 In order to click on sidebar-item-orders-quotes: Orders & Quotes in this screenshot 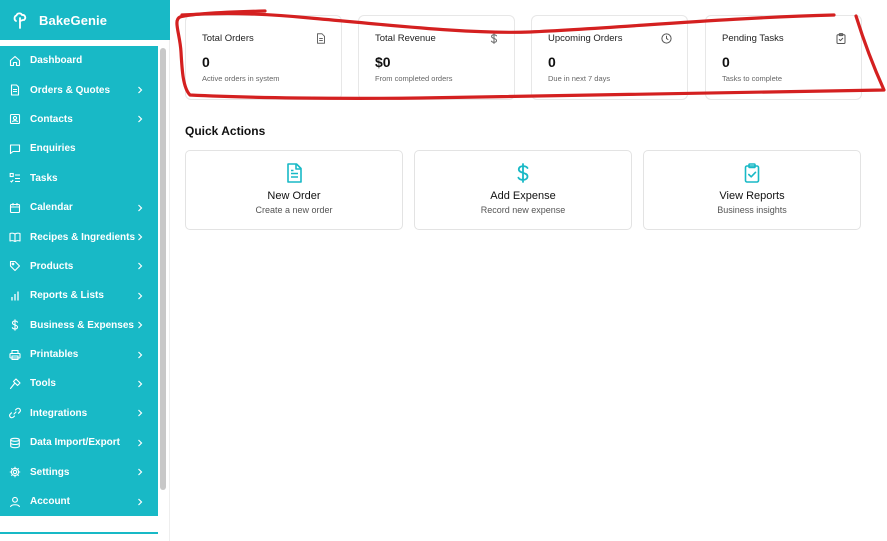, I will do `click(79, 89)`.